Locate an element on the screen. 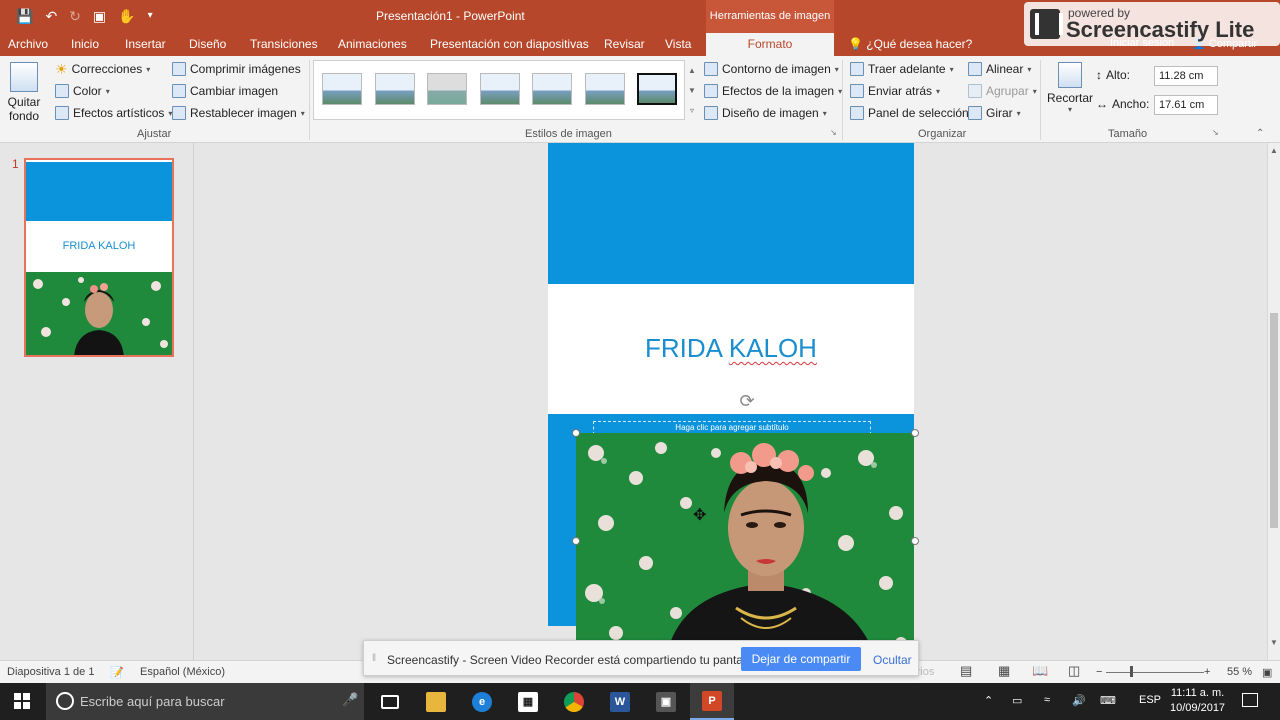 The width and height of the screenshot is (1280, 720). frida-portrait-image is located at coordinates (745, 546).